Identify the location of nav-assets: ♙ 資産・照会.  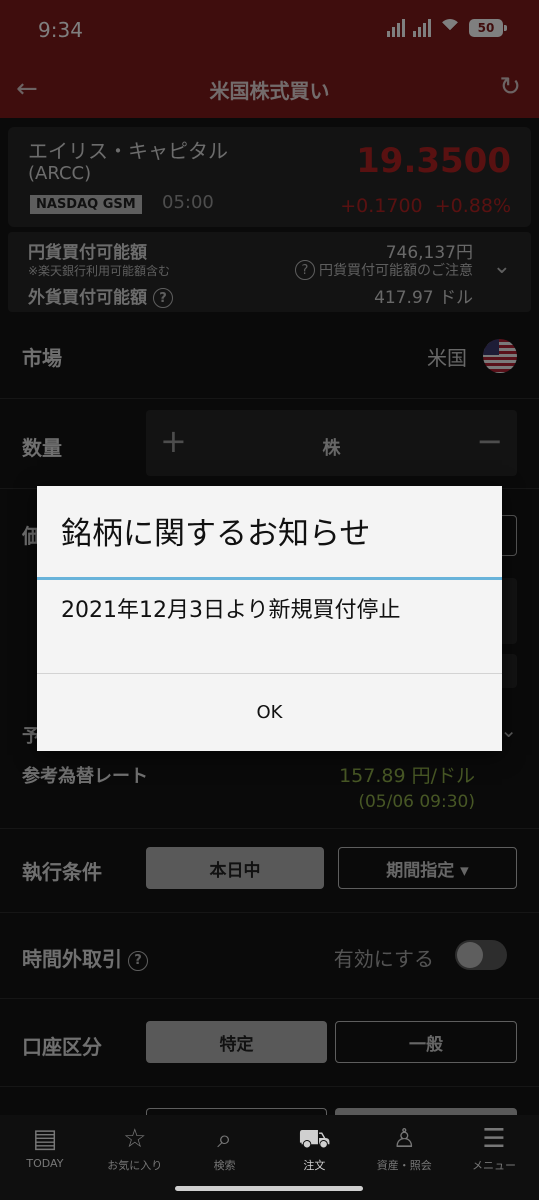
(404, 1157).